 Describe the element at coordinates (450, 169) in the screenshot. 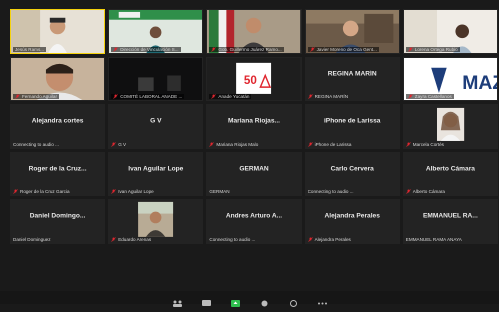

I see `participant-display-name: Alberto Cámara` at that location.